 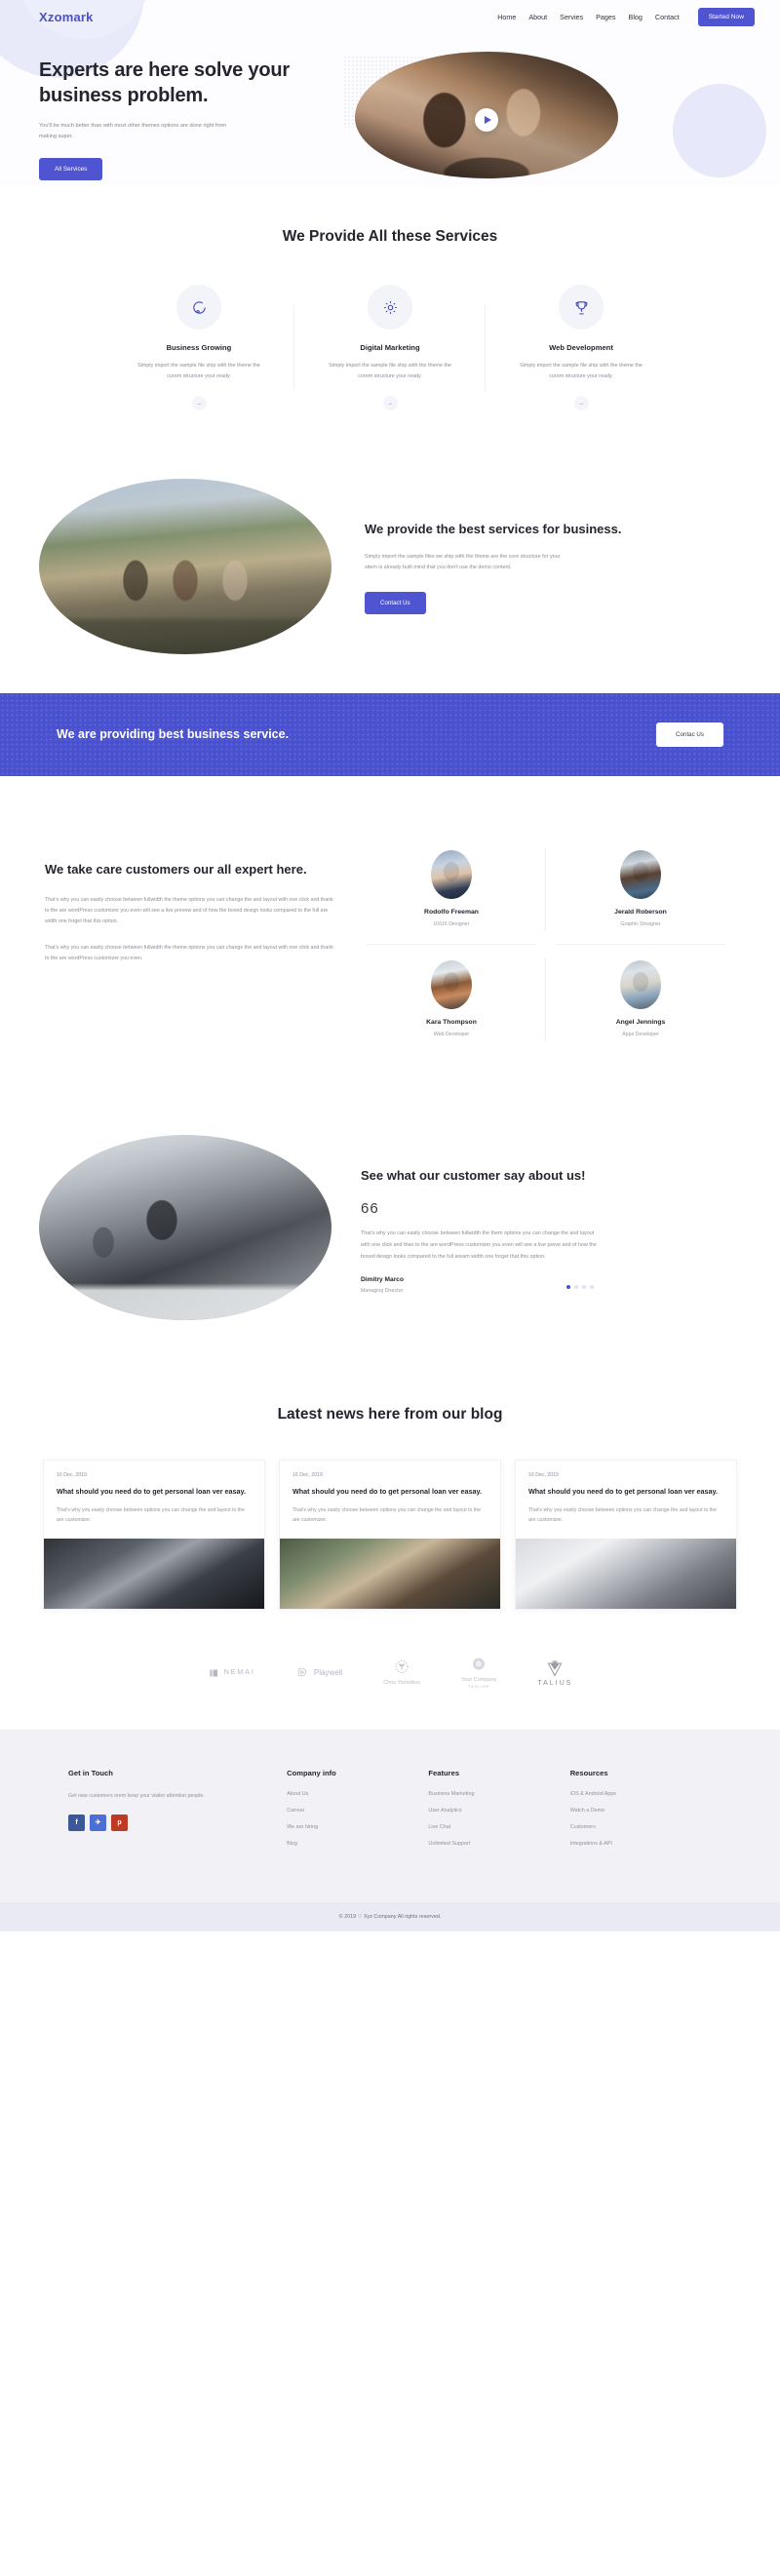 What do you see at coordinates (451, 1035) in the screenshot?
I see `team-member-role: Web Developer` at bounding box center [451, 1035].